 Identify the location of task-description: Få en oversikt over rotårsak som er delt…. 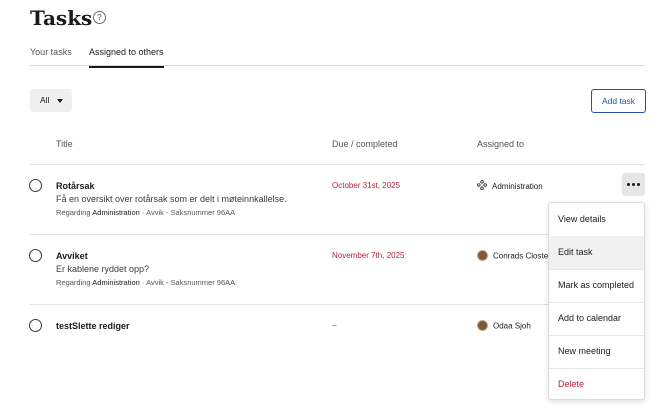
(171, 199).